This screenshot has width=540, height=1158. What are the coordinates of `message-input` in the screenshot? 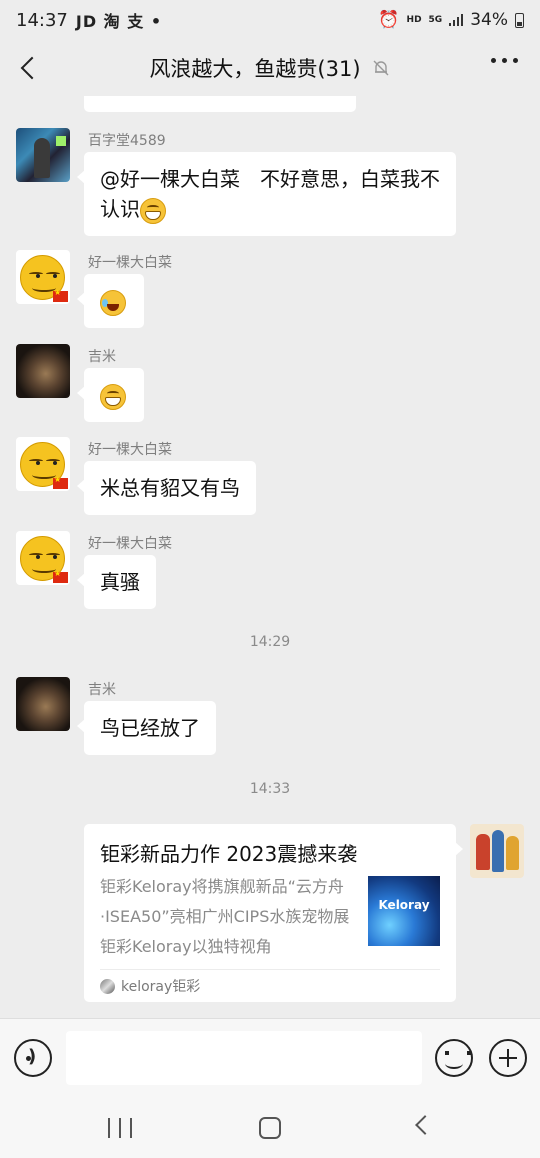 It's located at (244, 1058).